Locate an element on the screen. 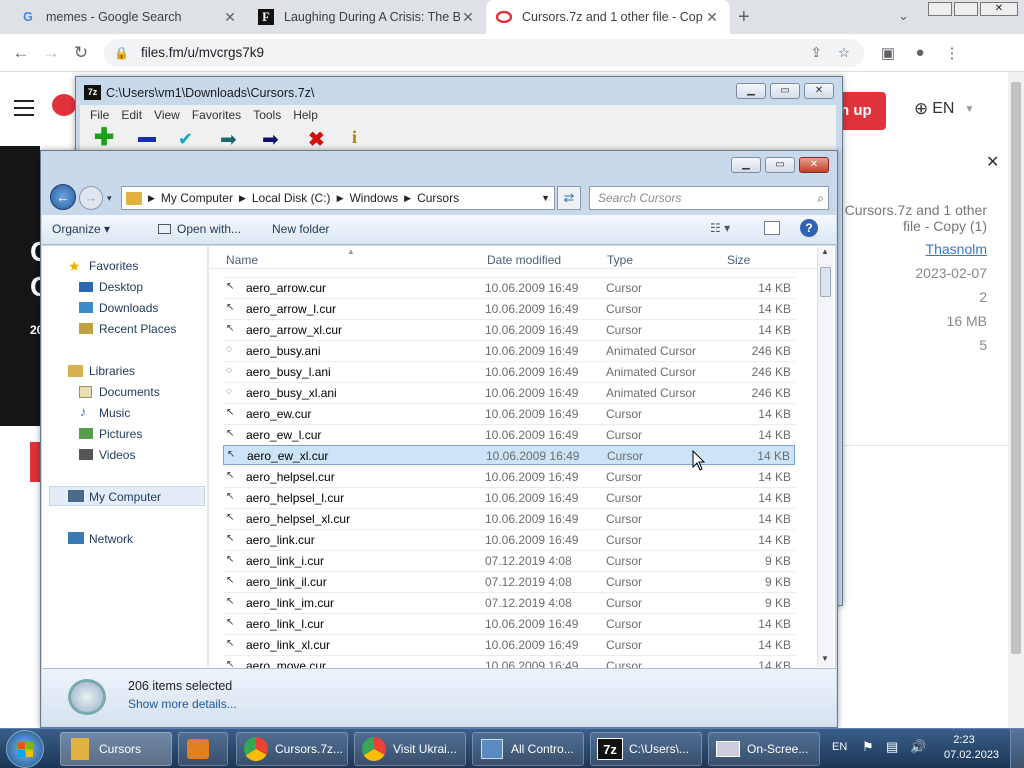  view-options-icon: ☷ ▾ is located at coordinates (720, 228).